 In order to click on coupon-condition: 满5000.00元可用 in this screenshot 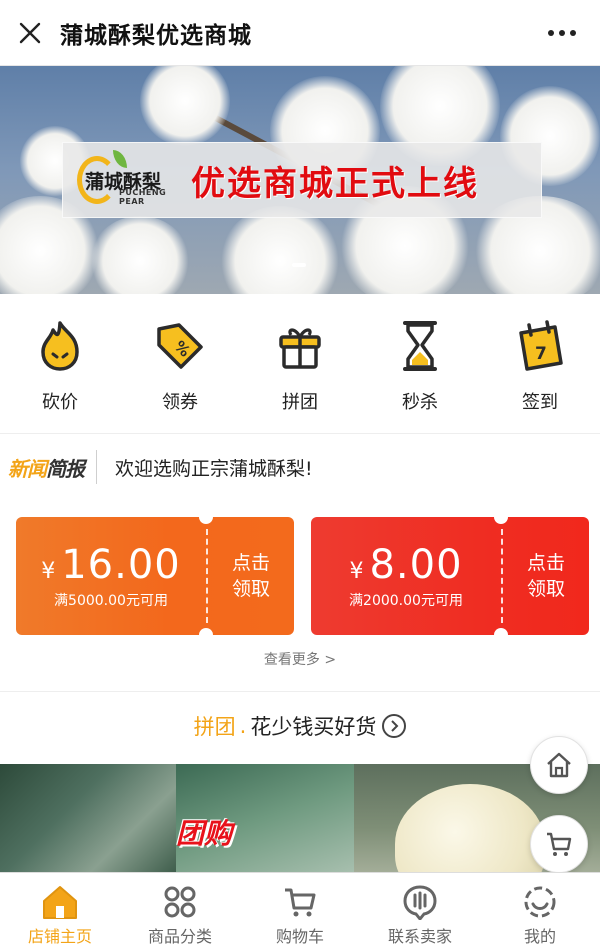, I will do `click(111, 601)`.